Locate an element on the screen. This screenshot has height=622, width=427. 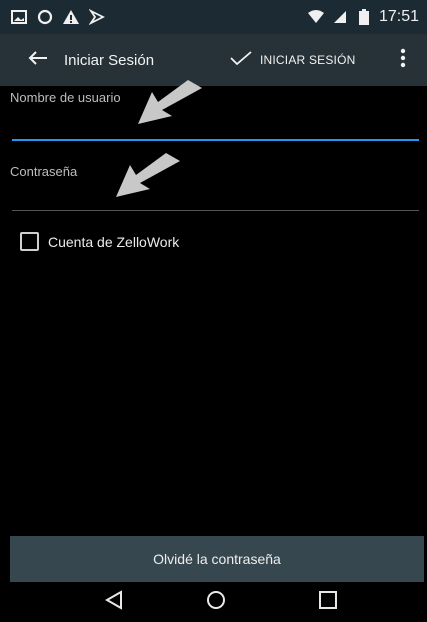
nav-back-button is located at coordinates (114, 602).